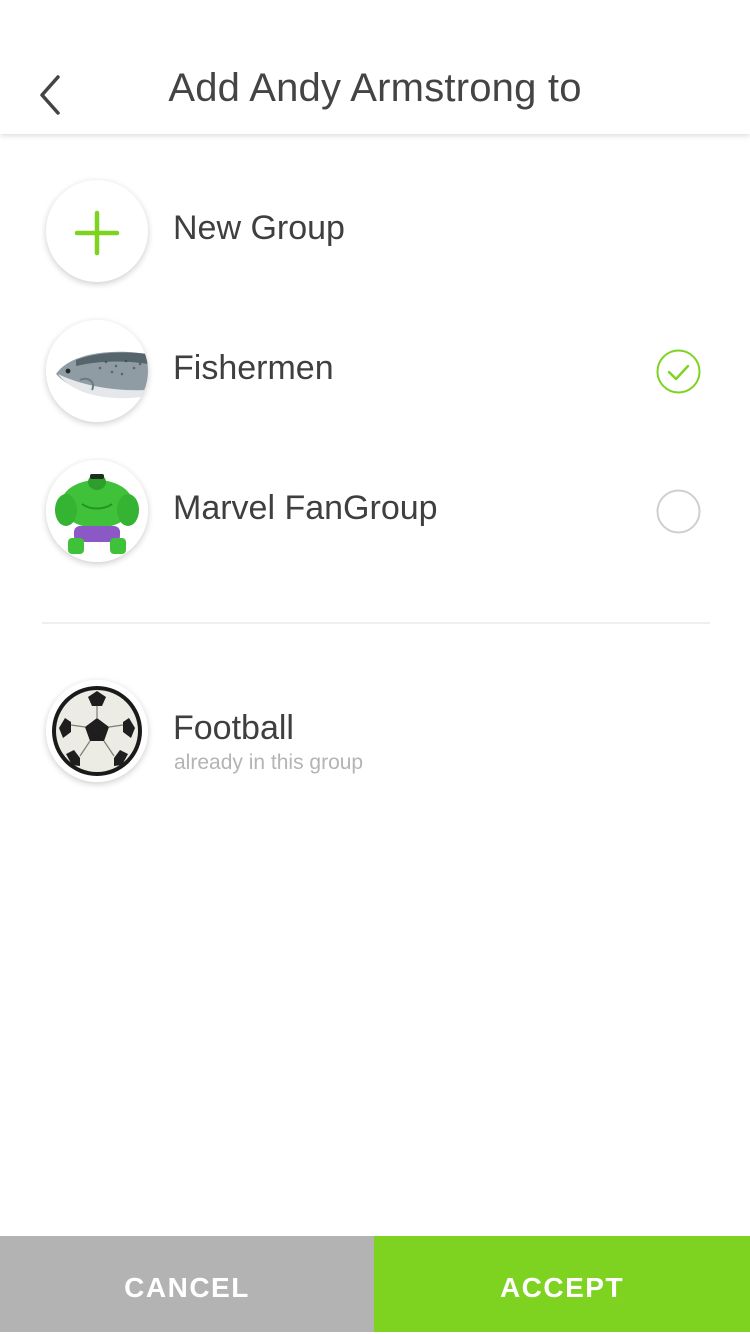  I want to click on new-group-avatar, so click(97, 231).